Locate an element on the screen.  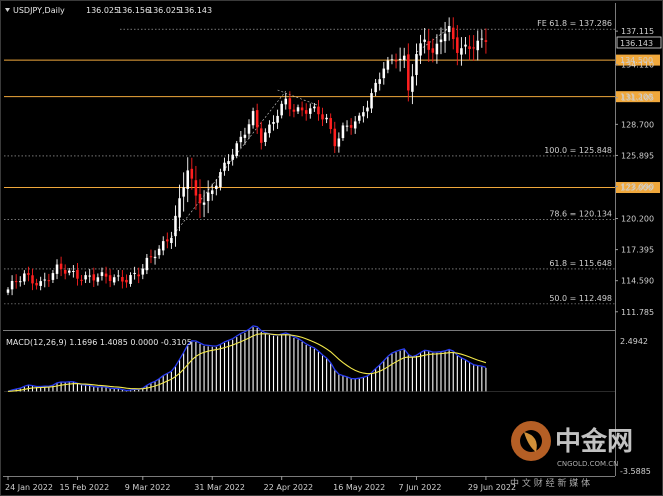
fib-level-label: 50.0 = 112.498 is located at coordinates (580, 298).